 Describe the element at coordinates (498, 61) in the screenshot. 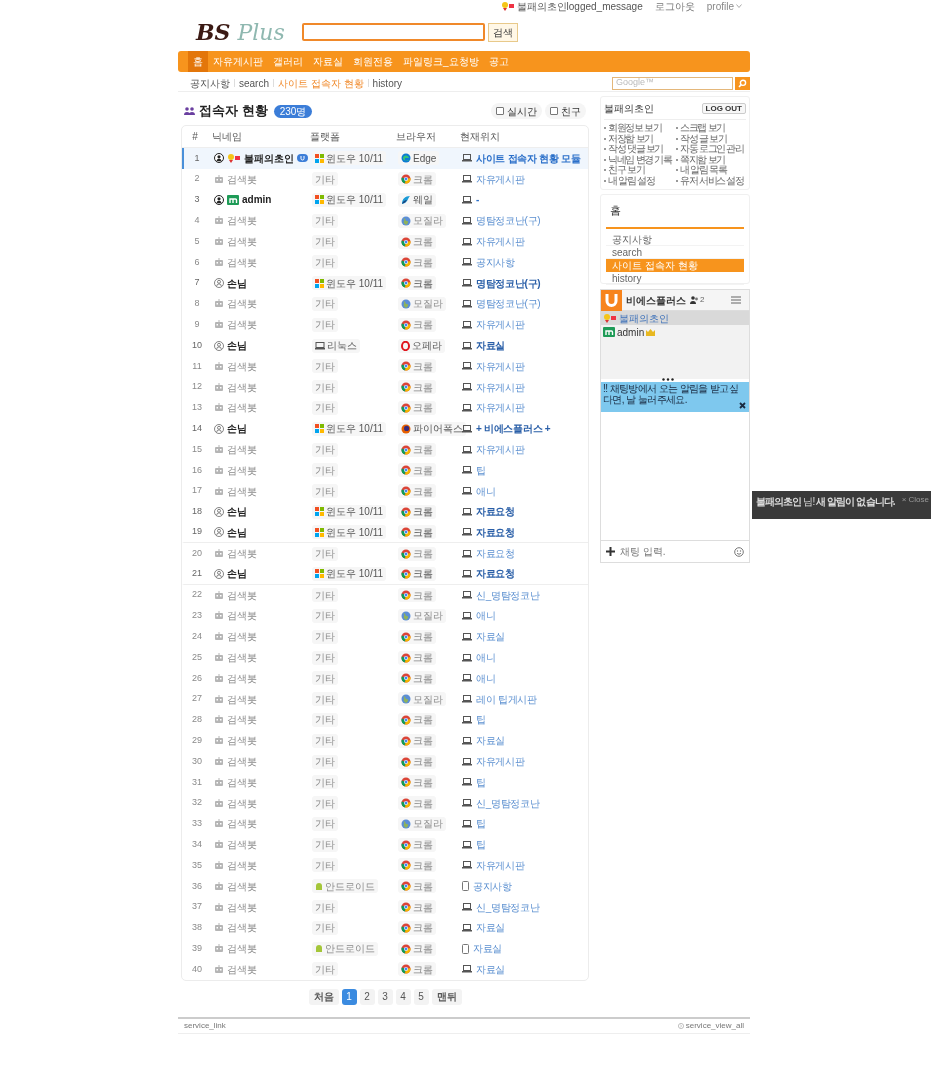

I see `nav-item: 공고` at that location.